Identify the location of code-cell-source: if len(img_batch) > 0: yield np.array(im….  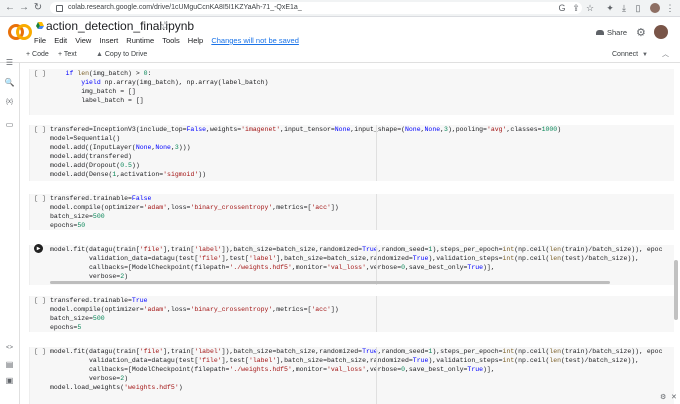
(159, 87).